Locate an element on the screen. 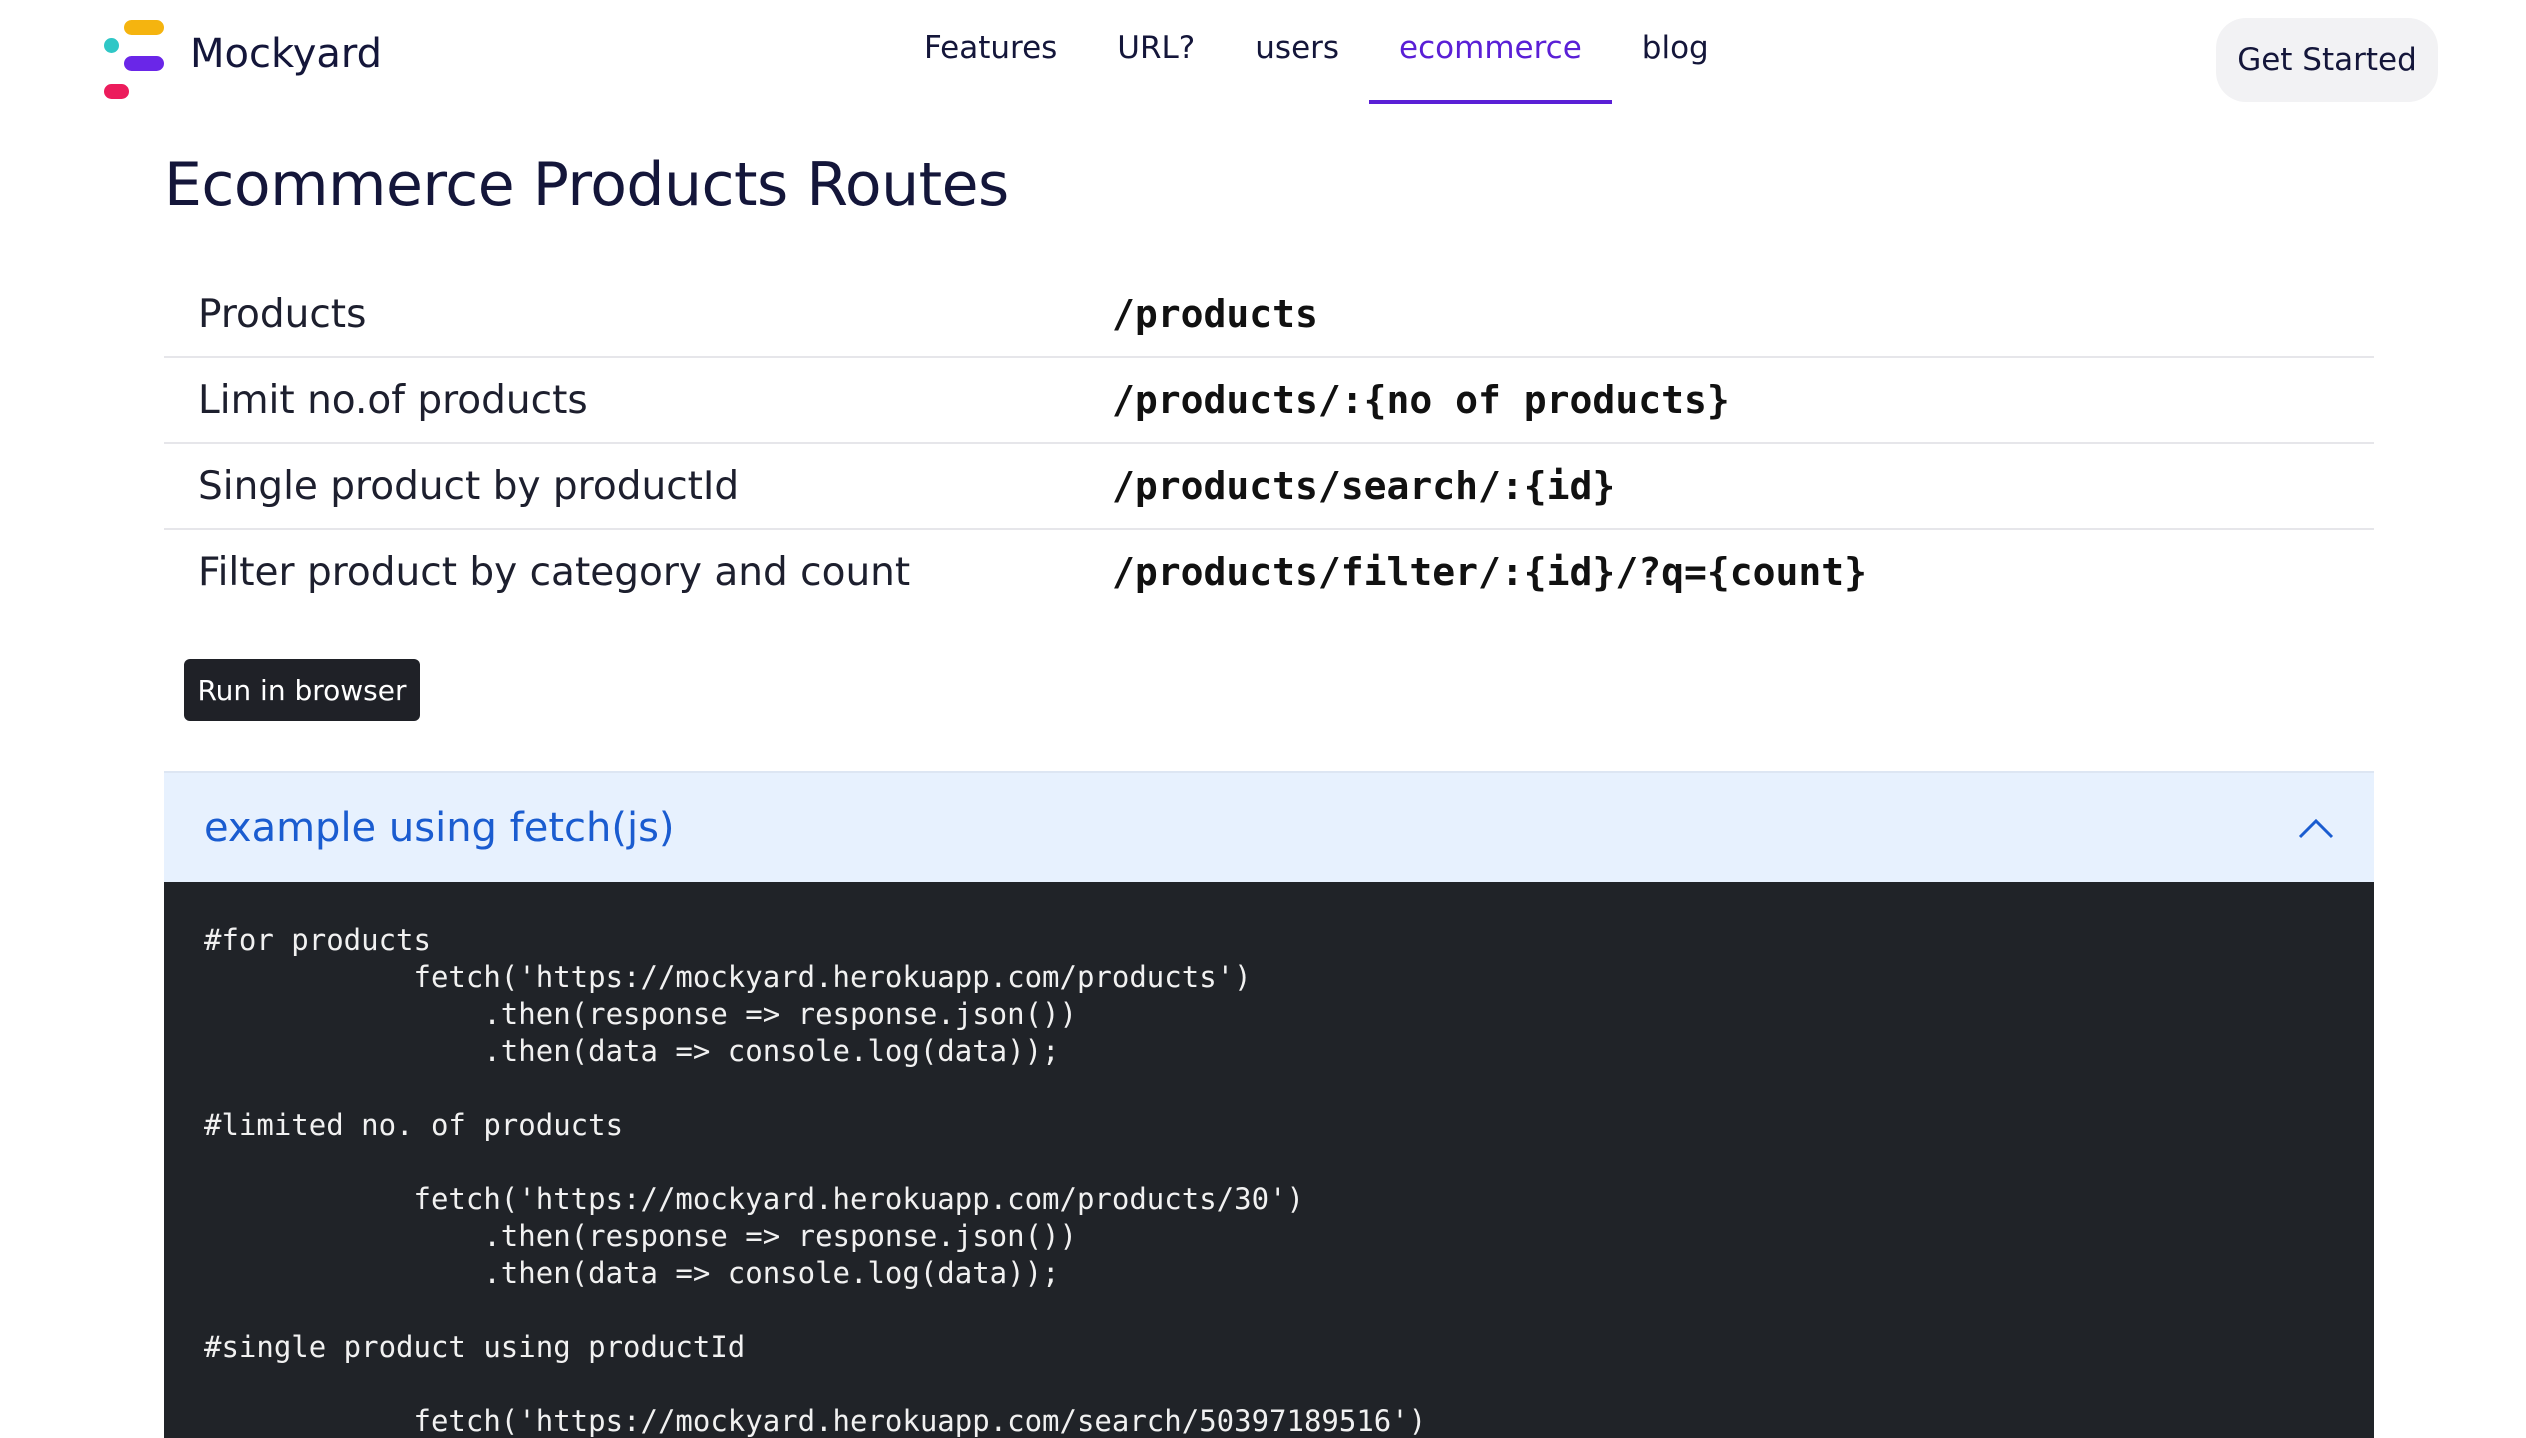 This screenshot has height=1438, width=2526. main-nav: Features URL? users ecommerce blog is located at coordinates (1316, 52).